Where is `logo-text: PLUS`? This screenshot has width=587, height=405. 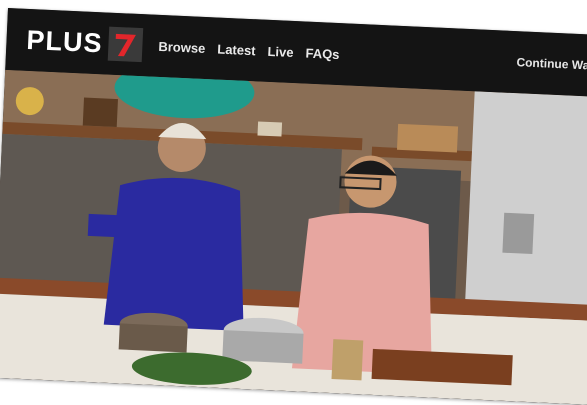 logo-text: PLUS is located at coordinates (64, 41).